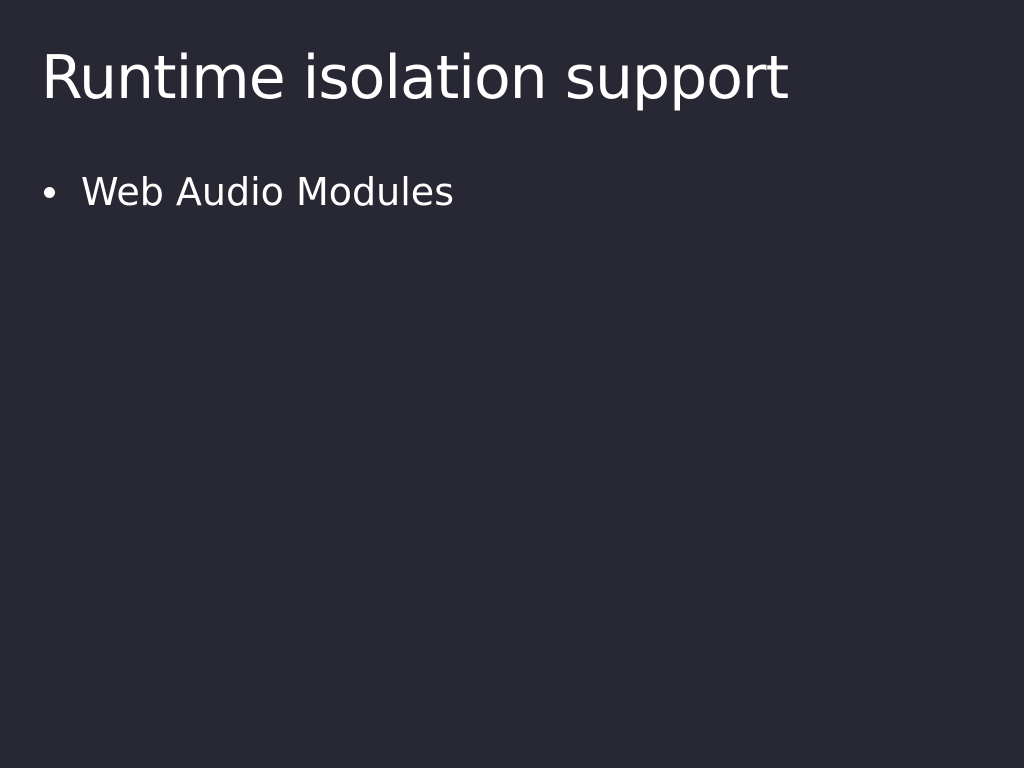  Describe the element at coordinates (415, 78) in the screenshot. I see `slide-title: Runtime isolation support` at that location.